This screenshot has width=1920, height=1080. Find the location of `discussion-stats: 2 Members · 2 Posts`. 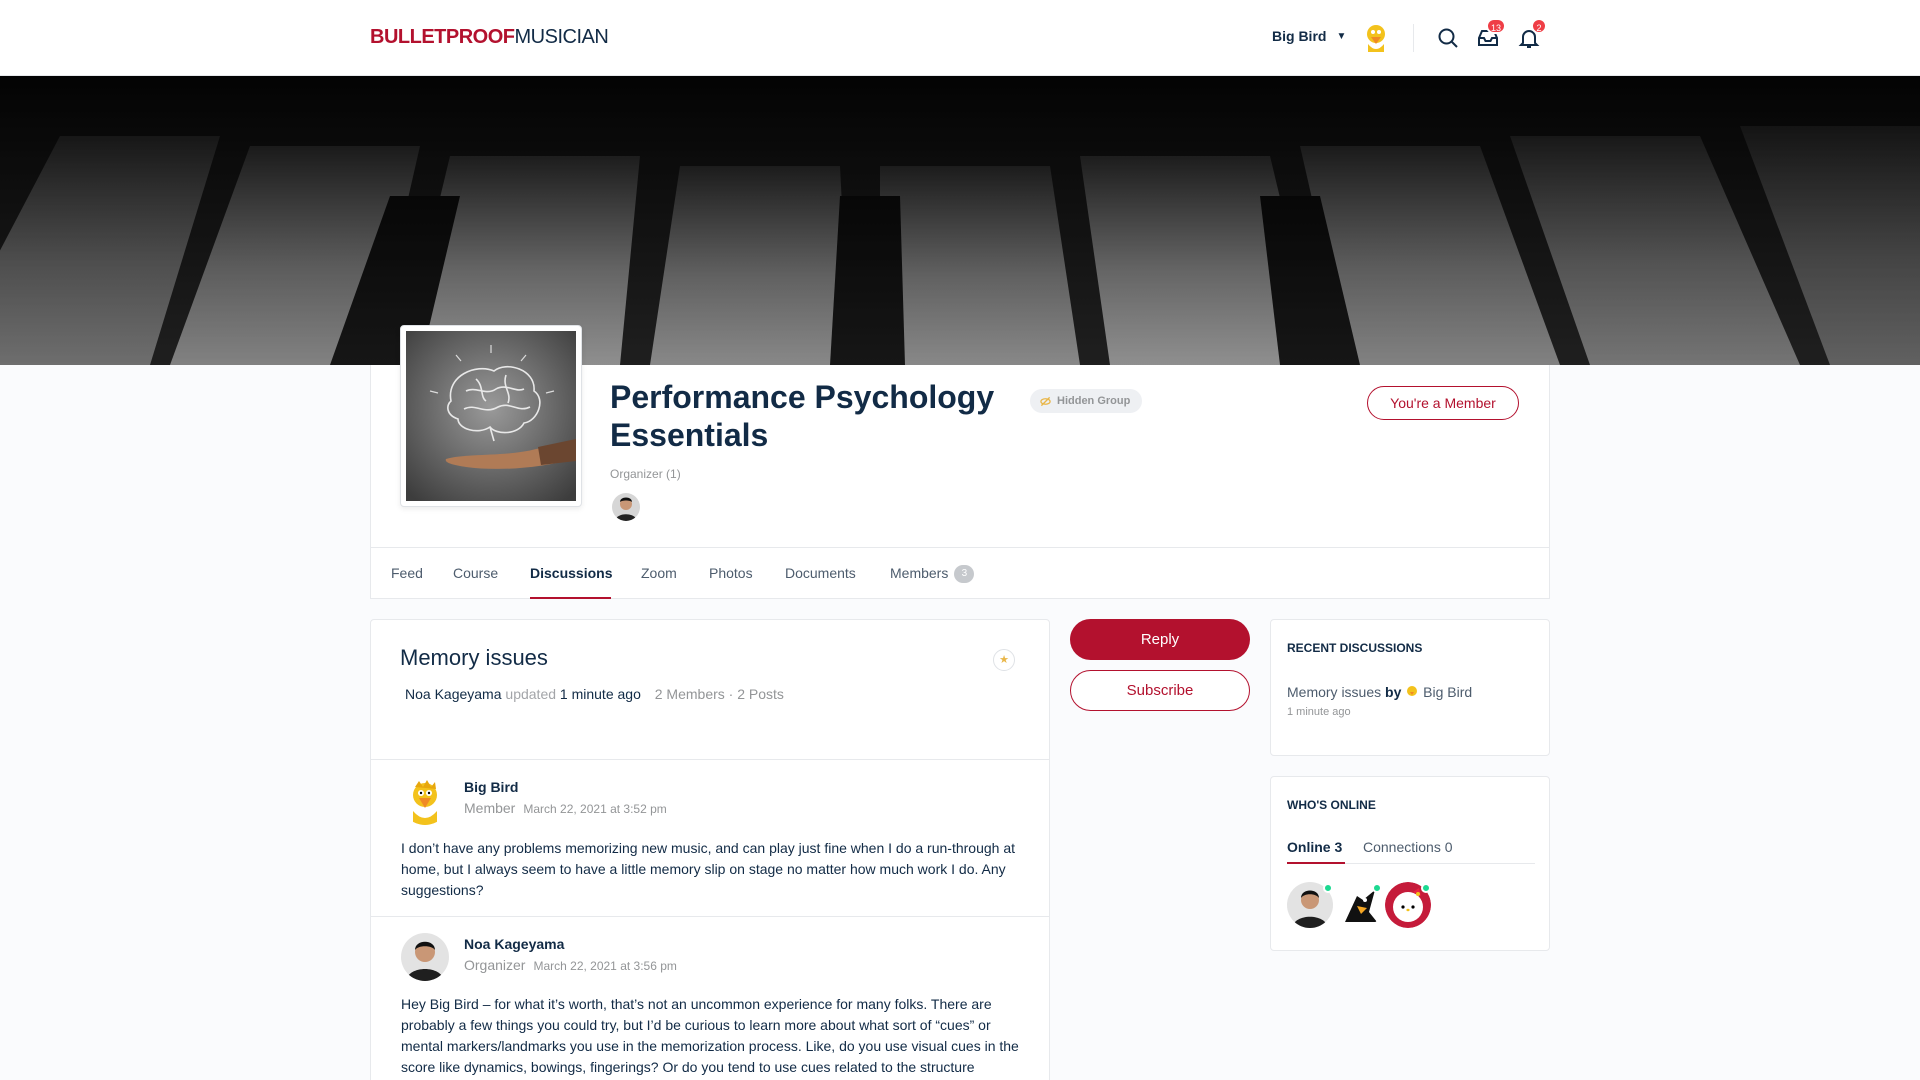

discussion-stats: 2 Members · 2 Posts is located at coordinates (719, 694).